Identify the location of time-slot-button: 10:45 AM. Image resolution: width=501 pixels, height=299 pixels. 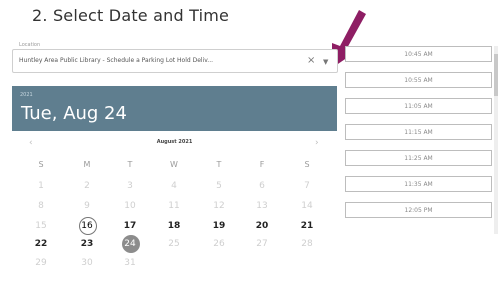
(418, 54).